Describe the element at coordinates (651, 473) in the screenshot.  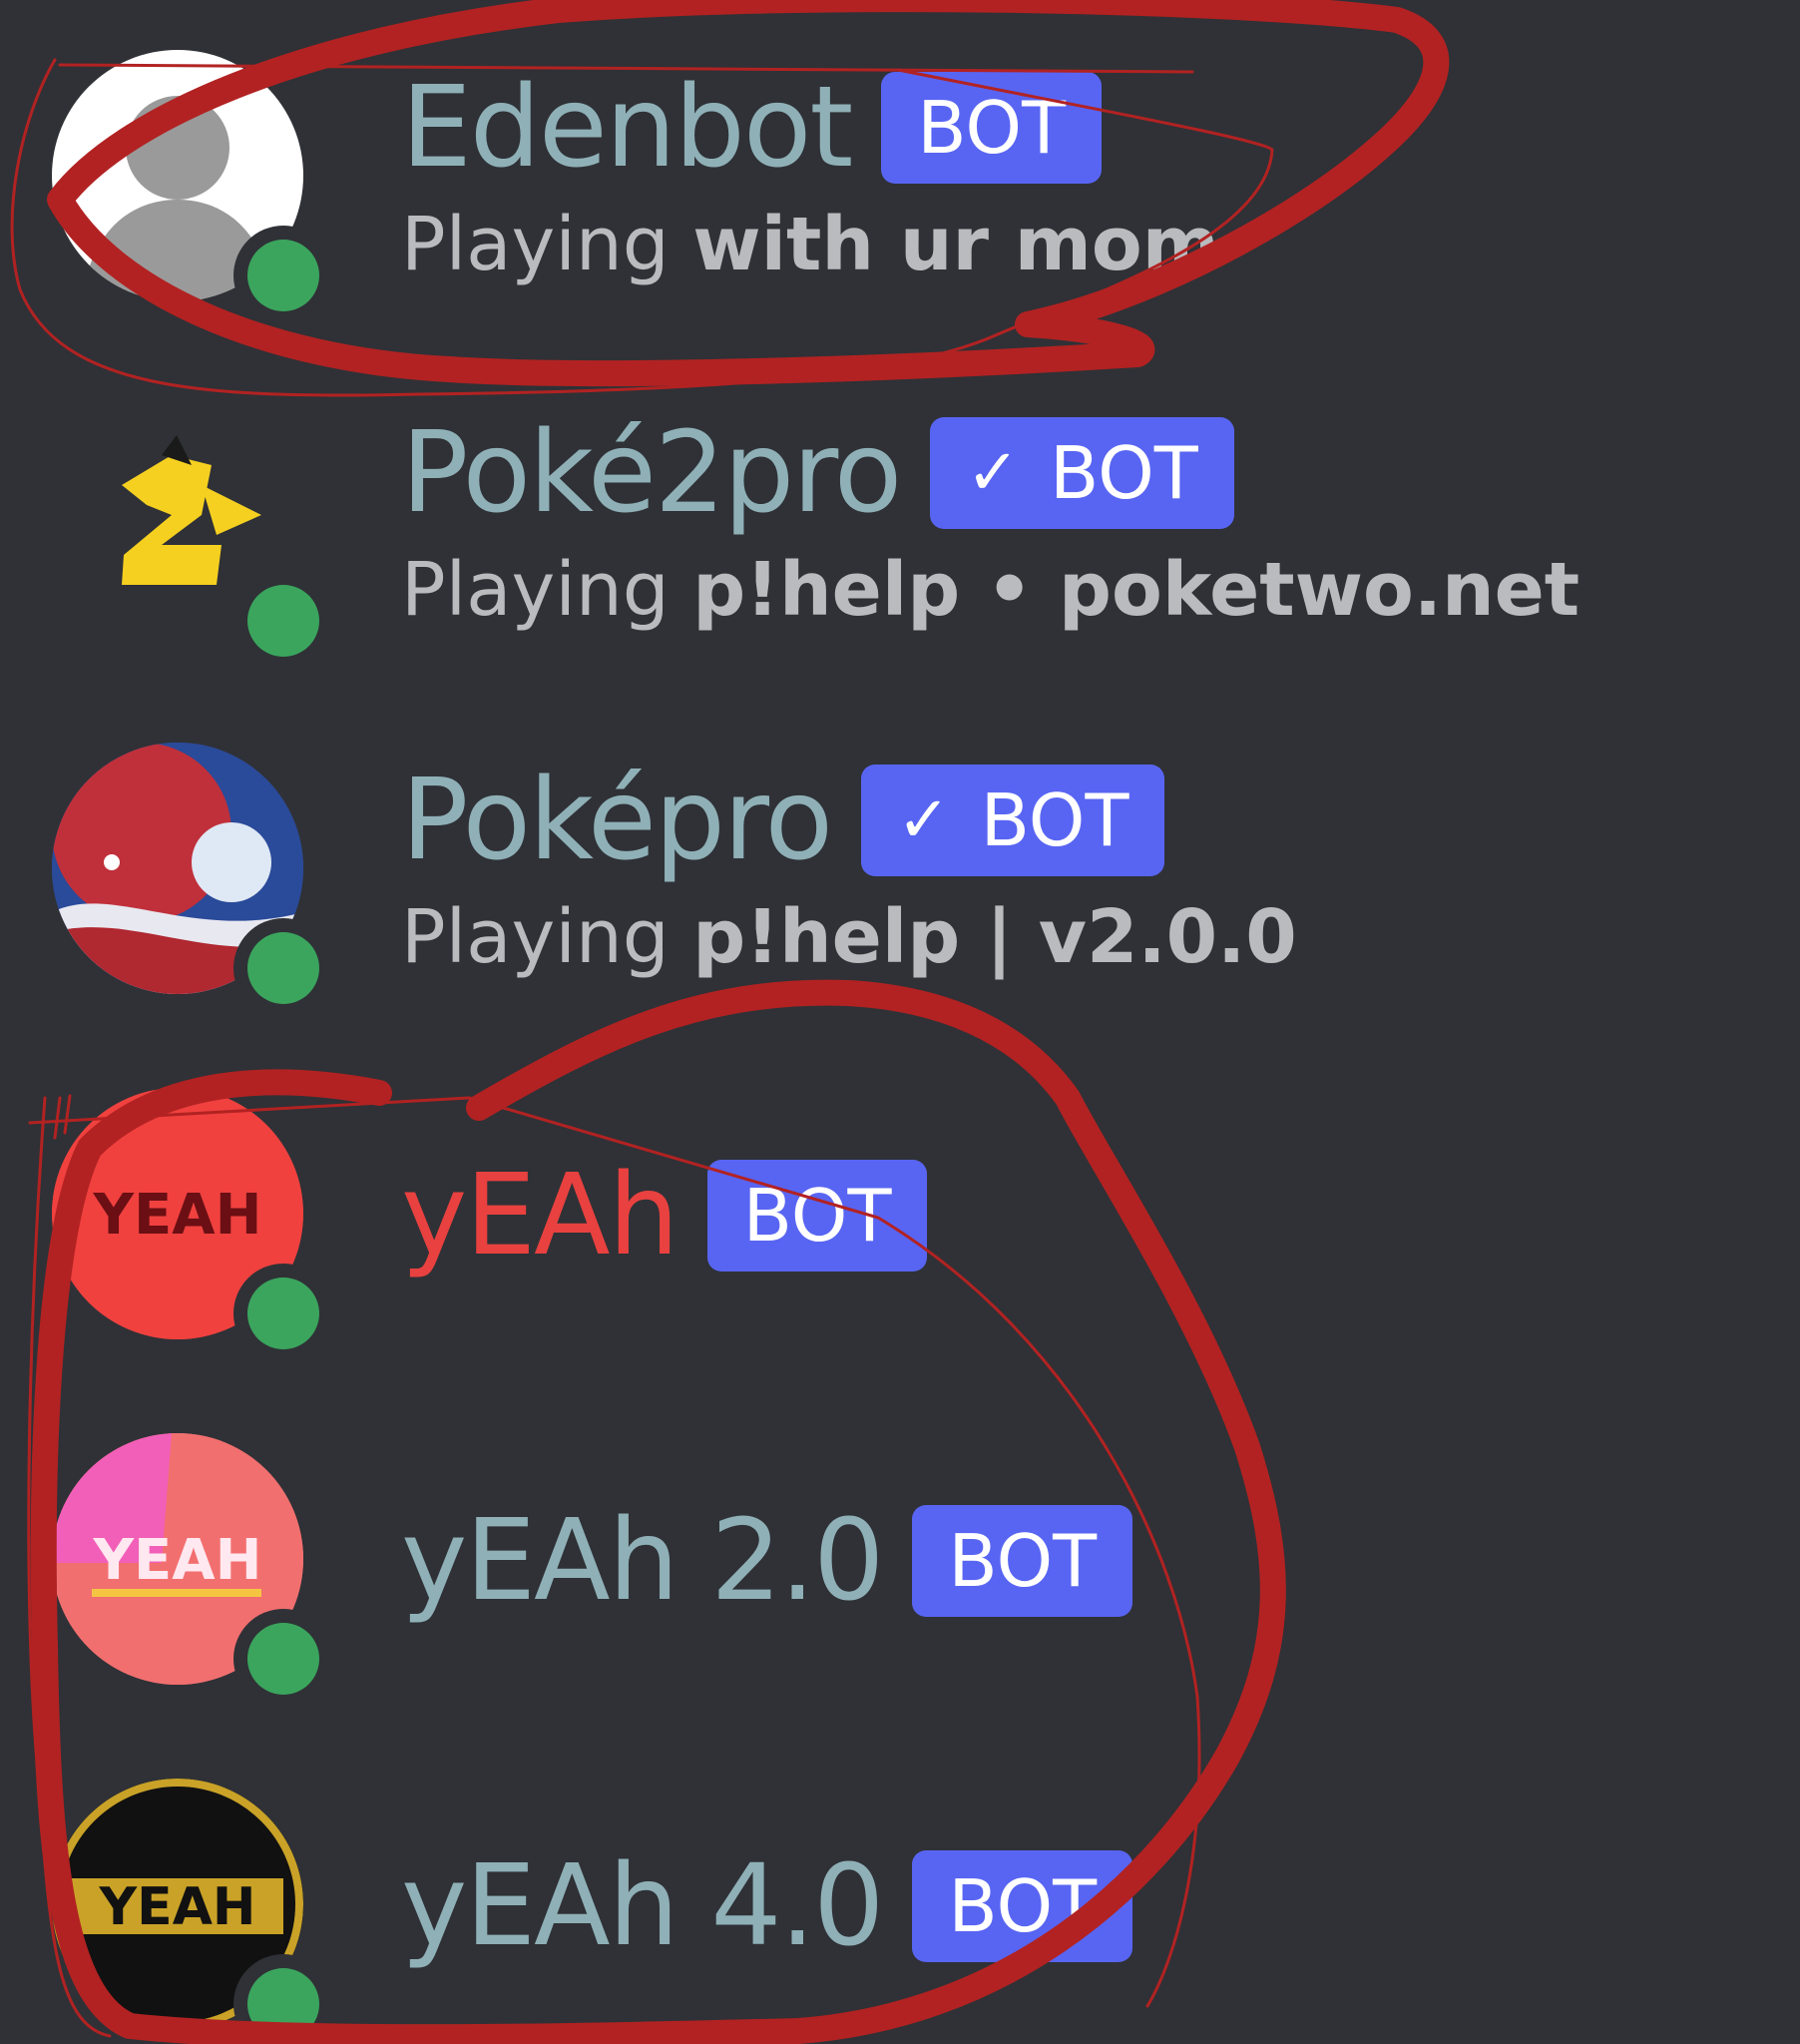
I see `member-name: Poké2pro` at that location.